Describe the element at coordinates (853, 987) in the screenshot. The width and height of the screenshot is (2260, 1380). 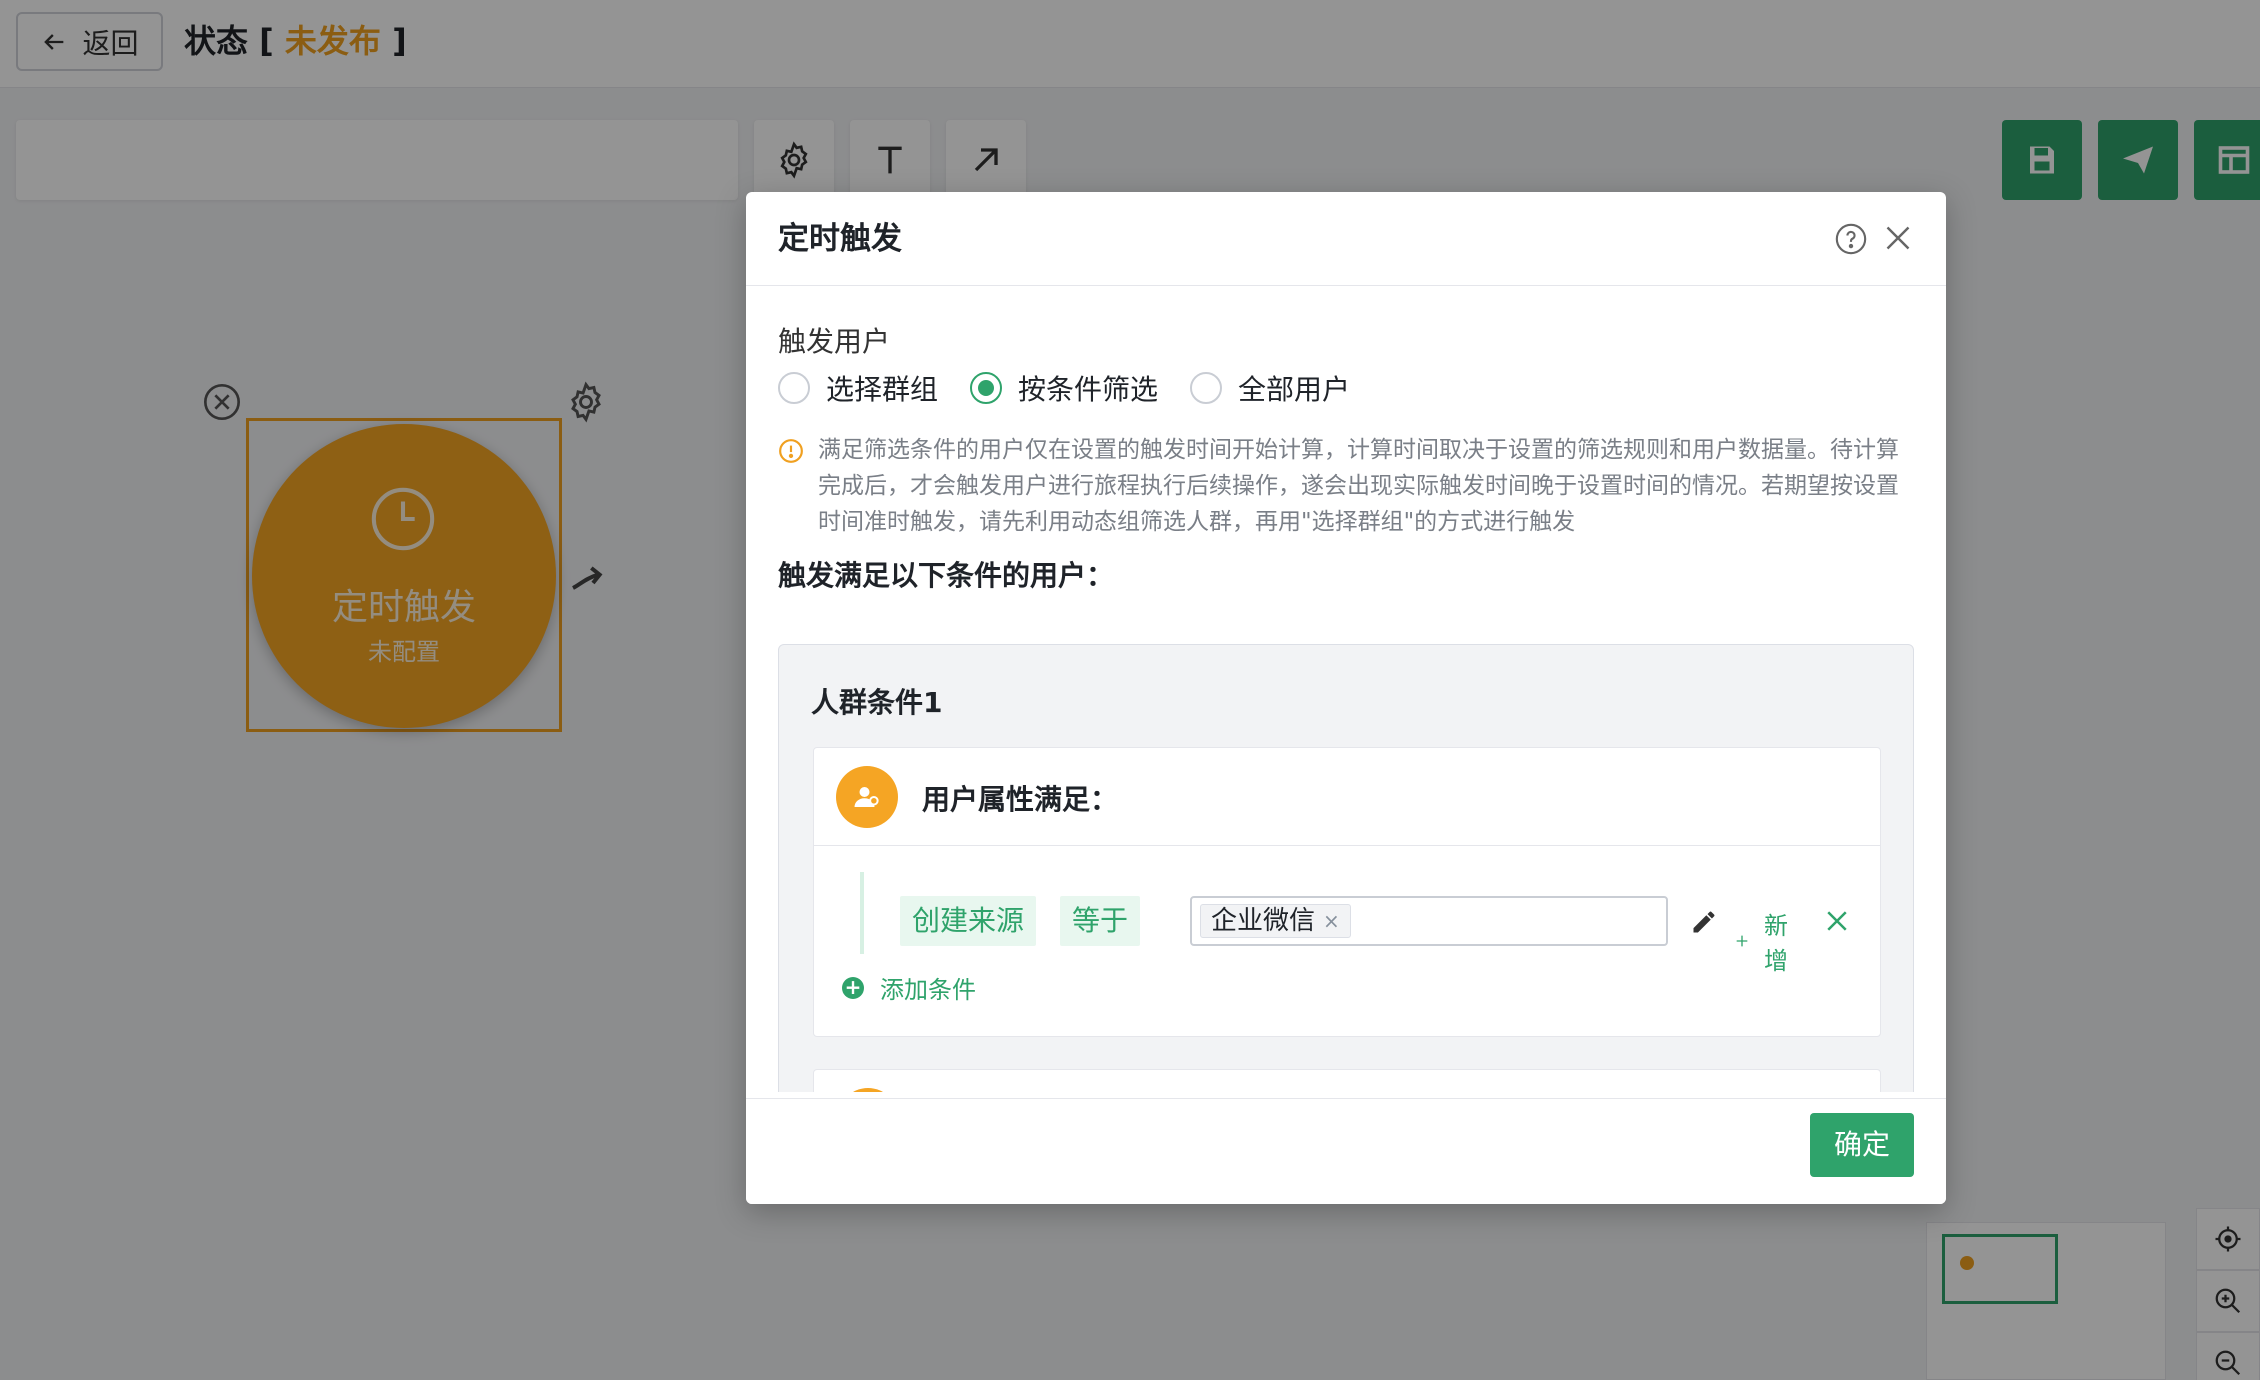
I see `plus-circle-icon: +` at that location.